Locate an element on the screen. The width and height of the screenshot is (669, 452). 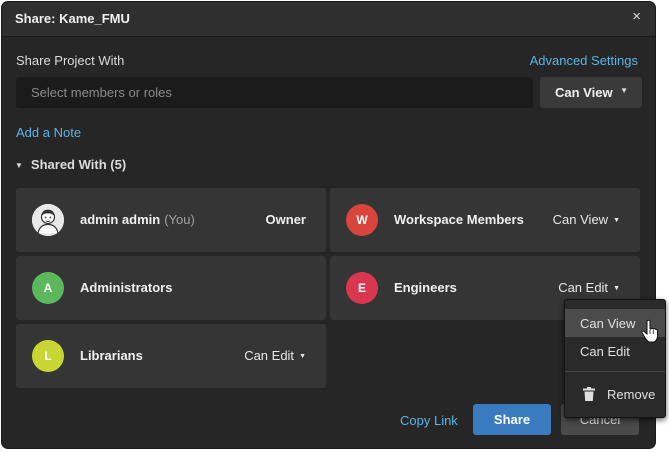
share-card-name: Administrators is located at coordinates (126, 287).